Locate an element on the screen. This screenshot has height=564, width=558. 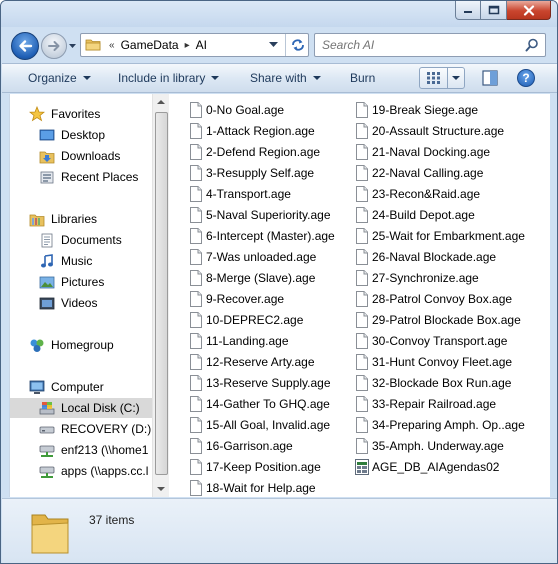
file-item: 26-Naval Blockade.age is located at coordinates (425, 256).